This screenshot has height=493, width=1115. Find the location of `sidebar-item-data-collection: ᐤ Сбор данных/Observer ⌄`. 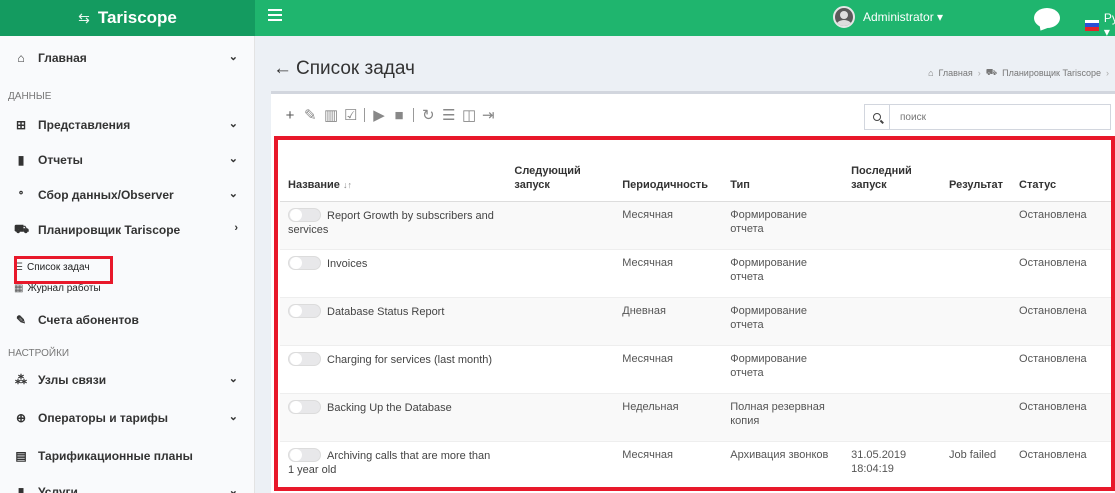

sidebar-item-data-collection: ᐤ Сбор данных/Observer ⌄ is located at coordinates (127, 195).